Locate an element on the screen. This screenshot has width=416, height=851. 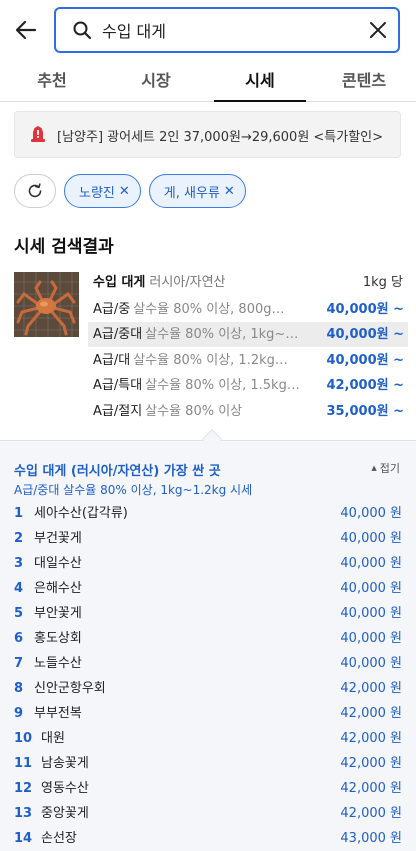
search-input is located at coordinates (227, 30).